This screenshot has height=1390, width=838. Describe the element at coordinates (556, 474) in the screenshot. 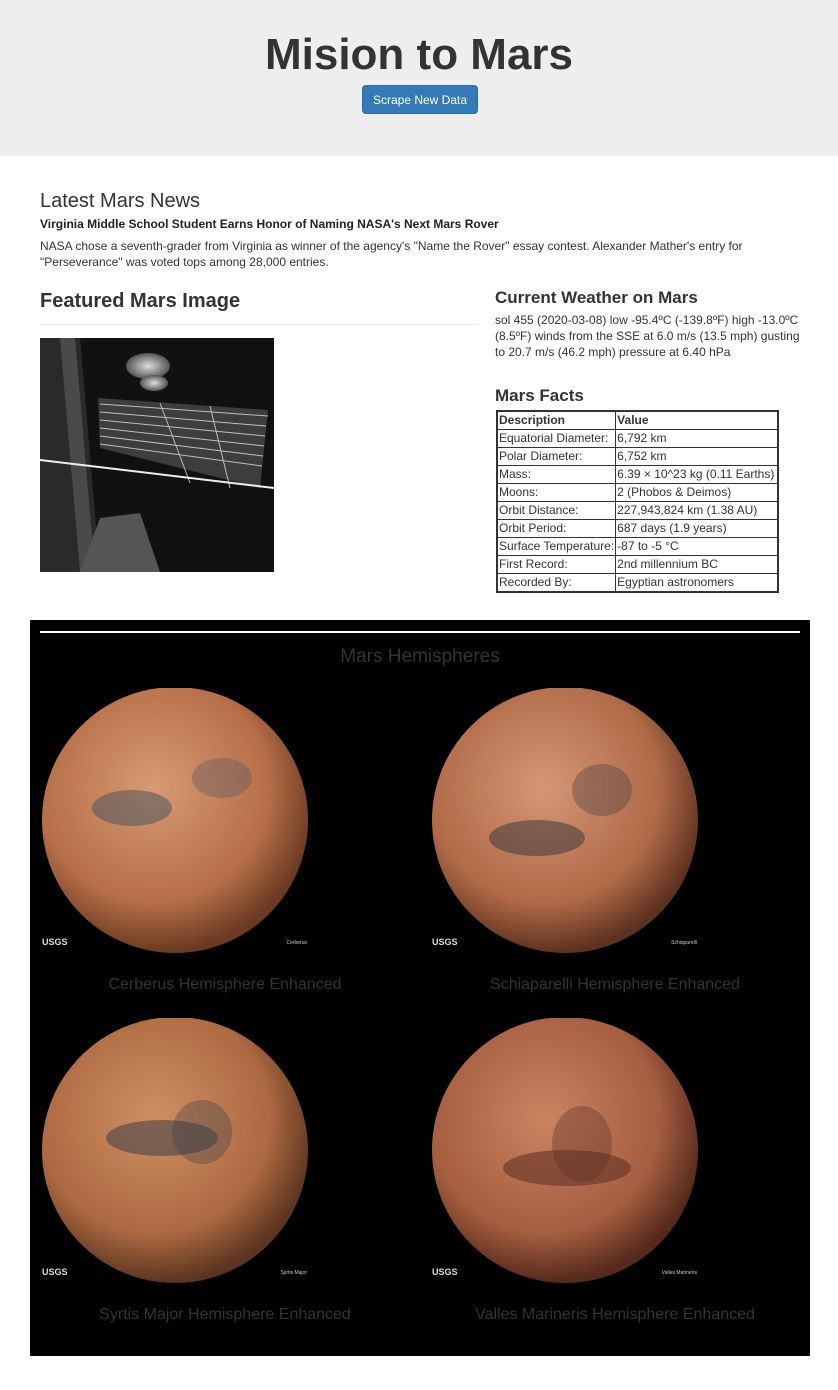

I see `fact-description: Mass:` at that location.